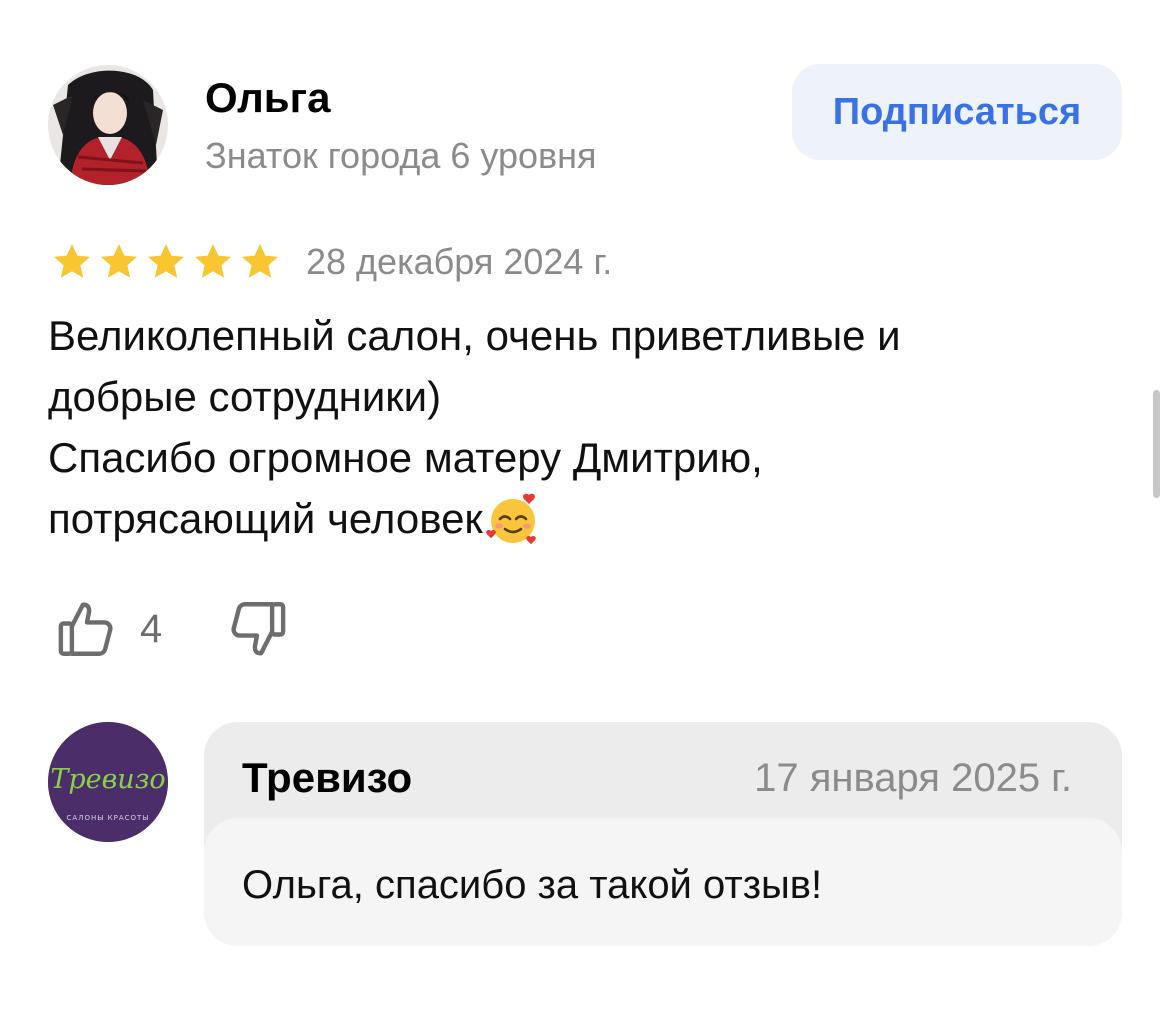 This screenshot has width=1170, height=1022. I want to click on like-count: 4, so click(151, 629).